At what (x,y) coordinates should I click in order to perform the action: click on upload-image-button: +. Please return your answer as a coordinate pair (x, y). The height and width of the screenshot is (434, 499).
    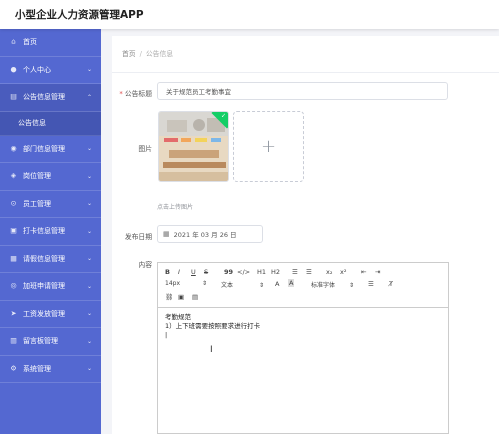
    Looking at the image, I should click on (268, 146).